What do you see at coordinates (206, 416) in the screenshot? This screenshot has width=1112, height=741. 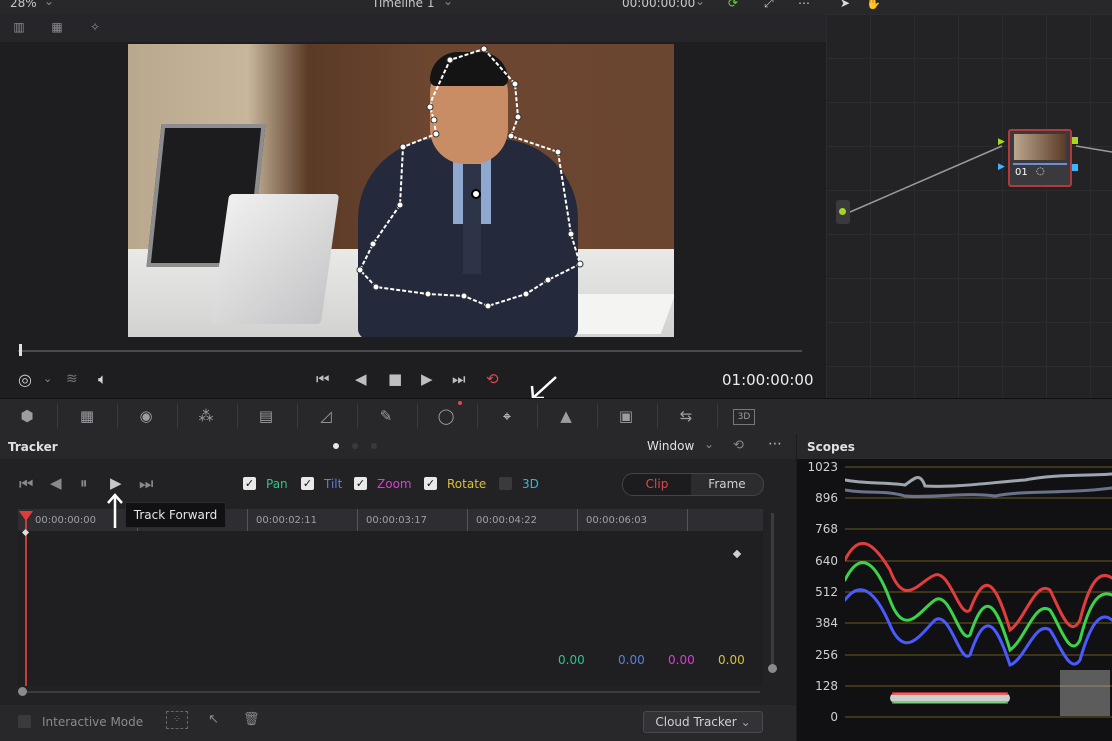 I see `hdr-icon: ⁂` at bounding box center [206, 416].